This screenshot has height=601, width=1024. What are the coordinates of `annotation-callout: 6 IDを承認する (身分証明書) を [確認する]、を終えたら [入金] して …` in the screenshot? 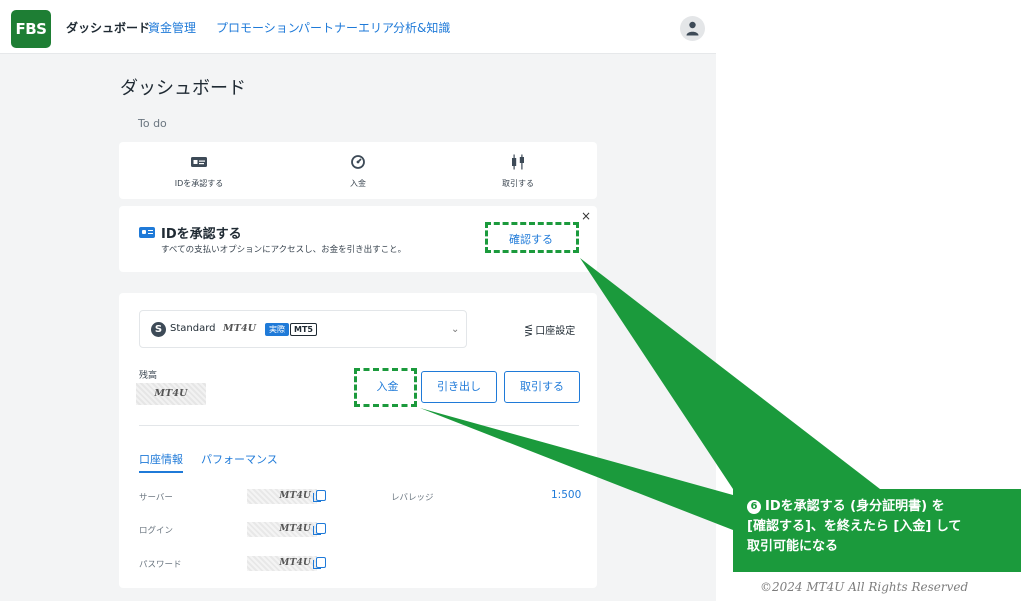 It's located at (877, 530).